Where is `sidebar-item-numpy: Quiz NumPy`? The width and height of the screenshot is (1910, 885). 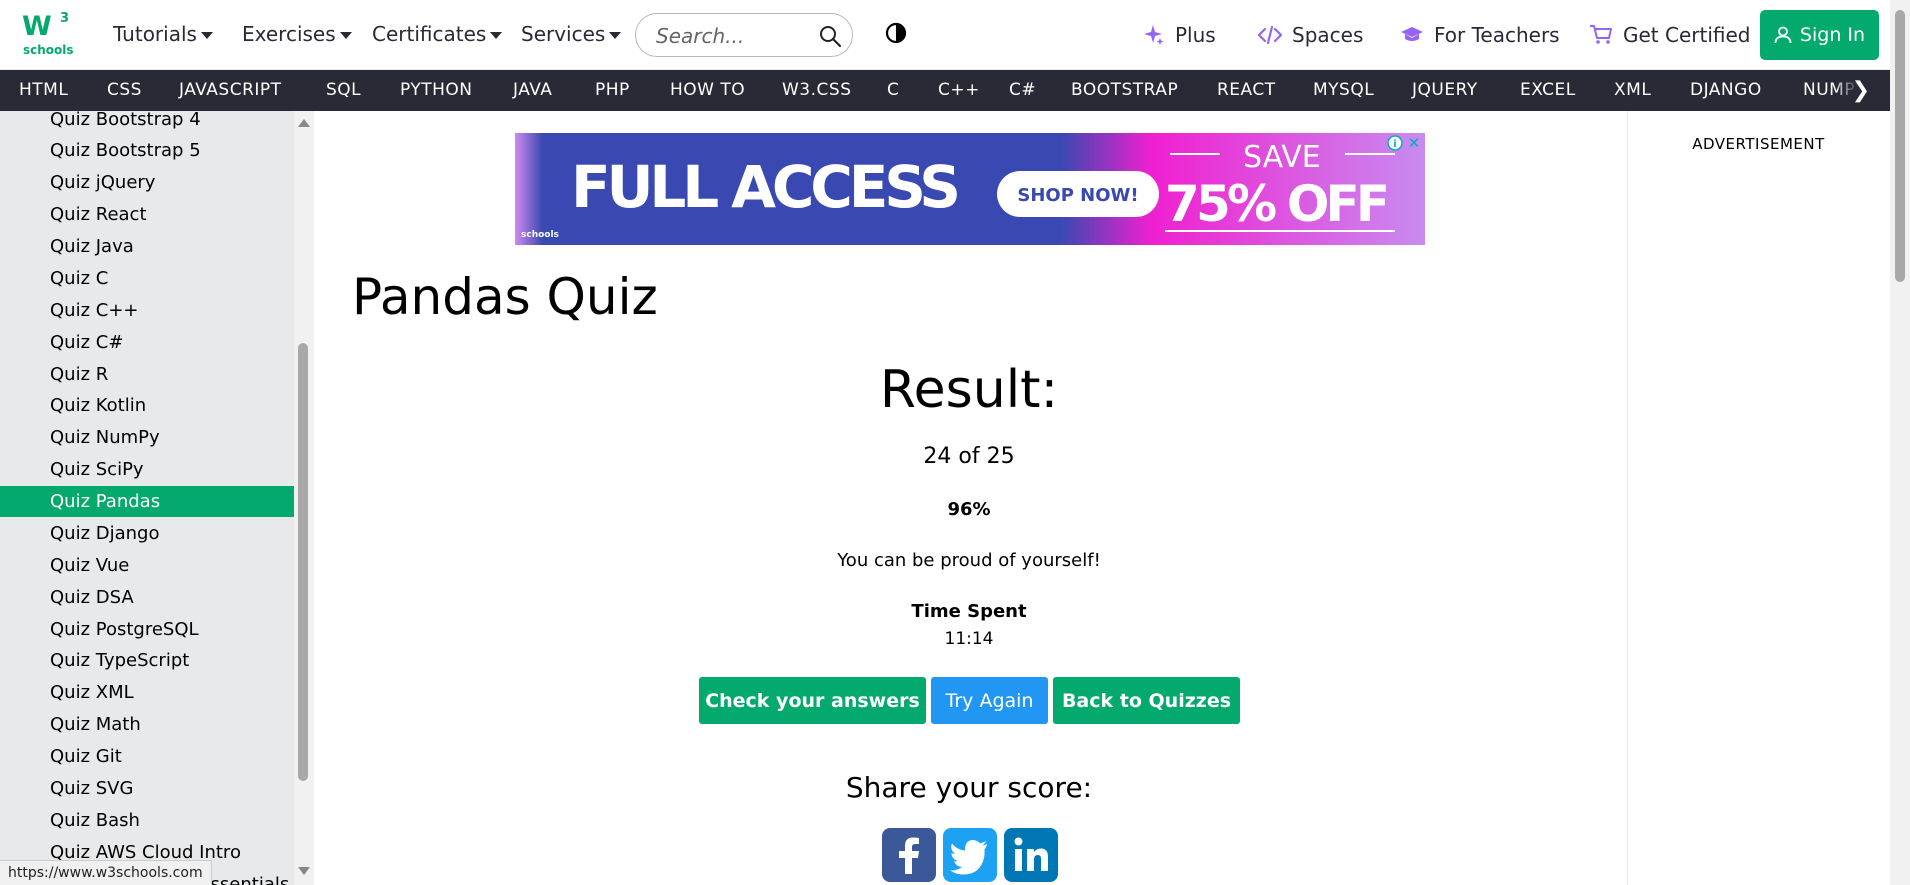 sidebar-item-numpy: Quiz NumPy is located at coordinates (147, 437).